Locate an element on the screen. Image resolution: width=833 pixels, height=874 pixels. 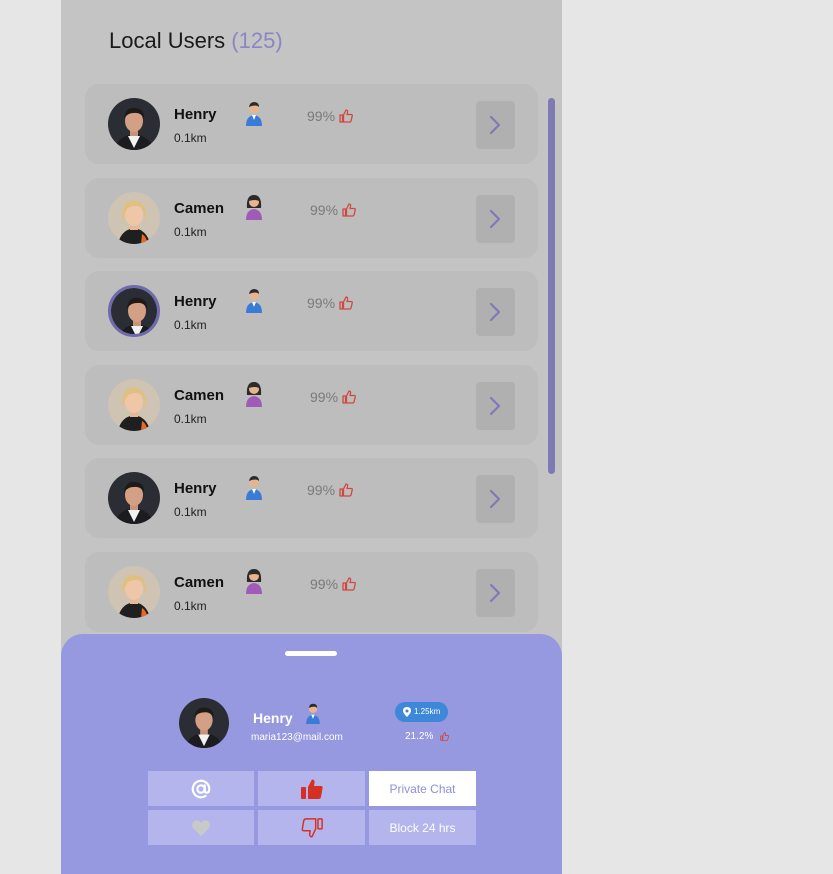
page-title: Local Users (125) is located at coordinates (196, 41).